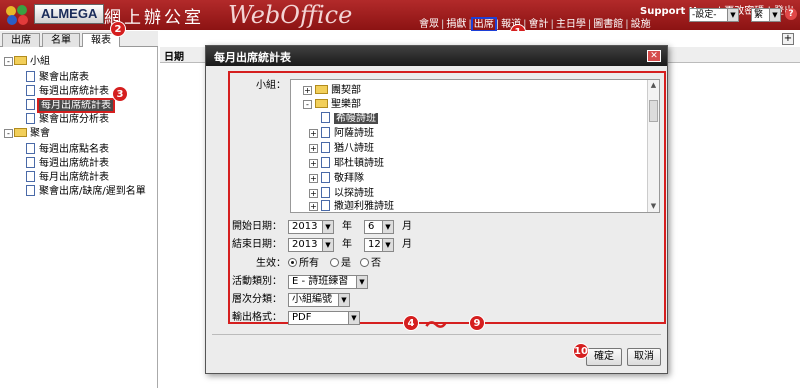 This screenshot has width=800, height=388. What do you see at coordinates (332, 90) in the screenshot?
I see `group-tree-node: + 團契部` at bounding box center [332, 90].